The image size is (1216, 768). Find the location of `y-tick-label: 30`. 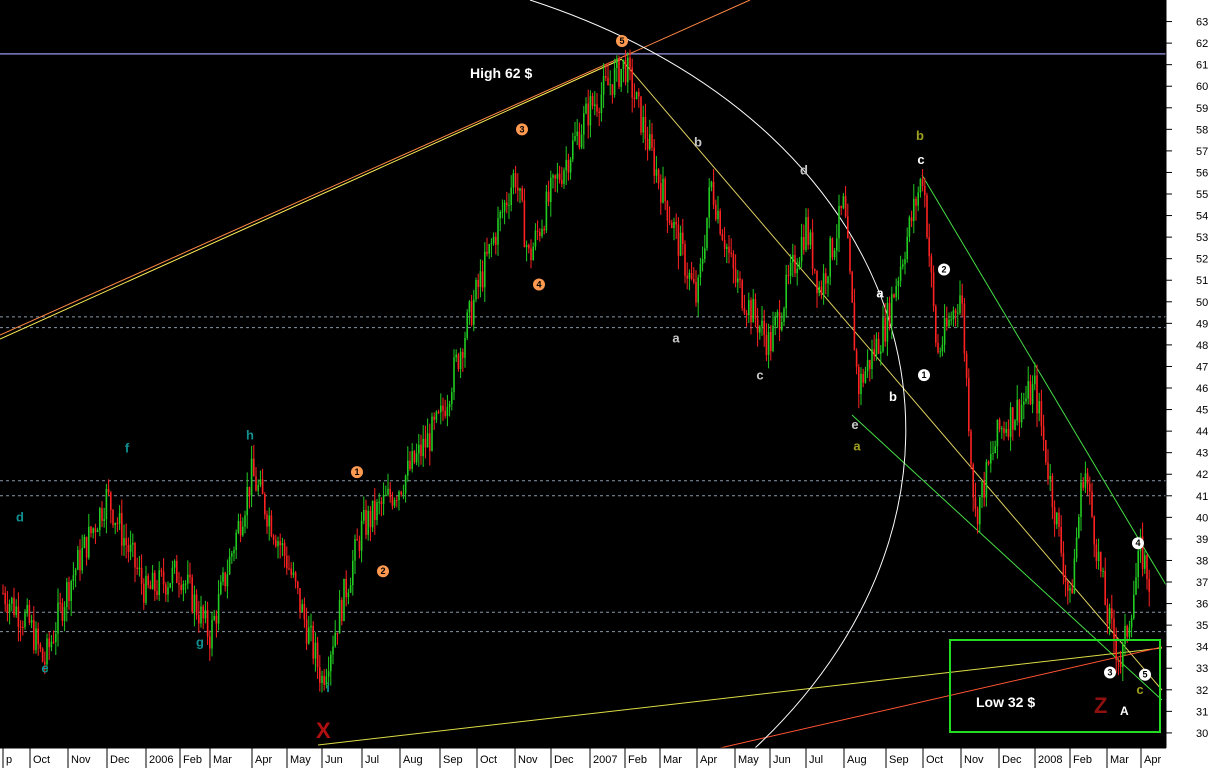

y-tick-label: 30 is located at coordinates (1202, 734).